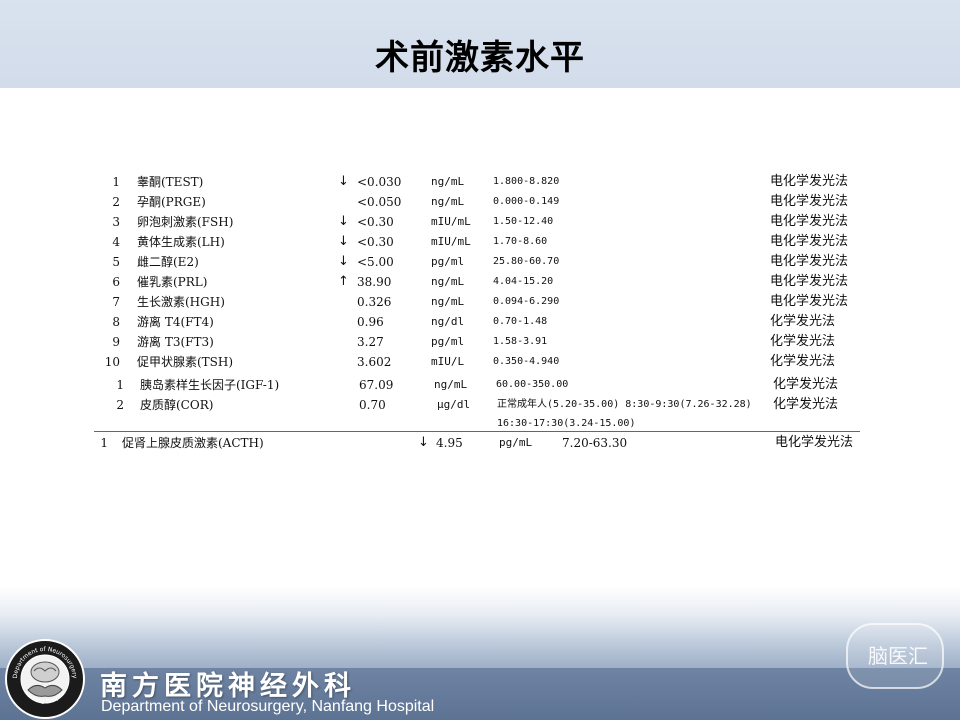 The image size is (960, 720). What do you see at coordinates (480, 342) in the screenshot?
I see `table-row: 9 游离 T3(FT3) 3.27 pg/ml 1.58-3.91 化学发光法` at bounding box center [480, 342].